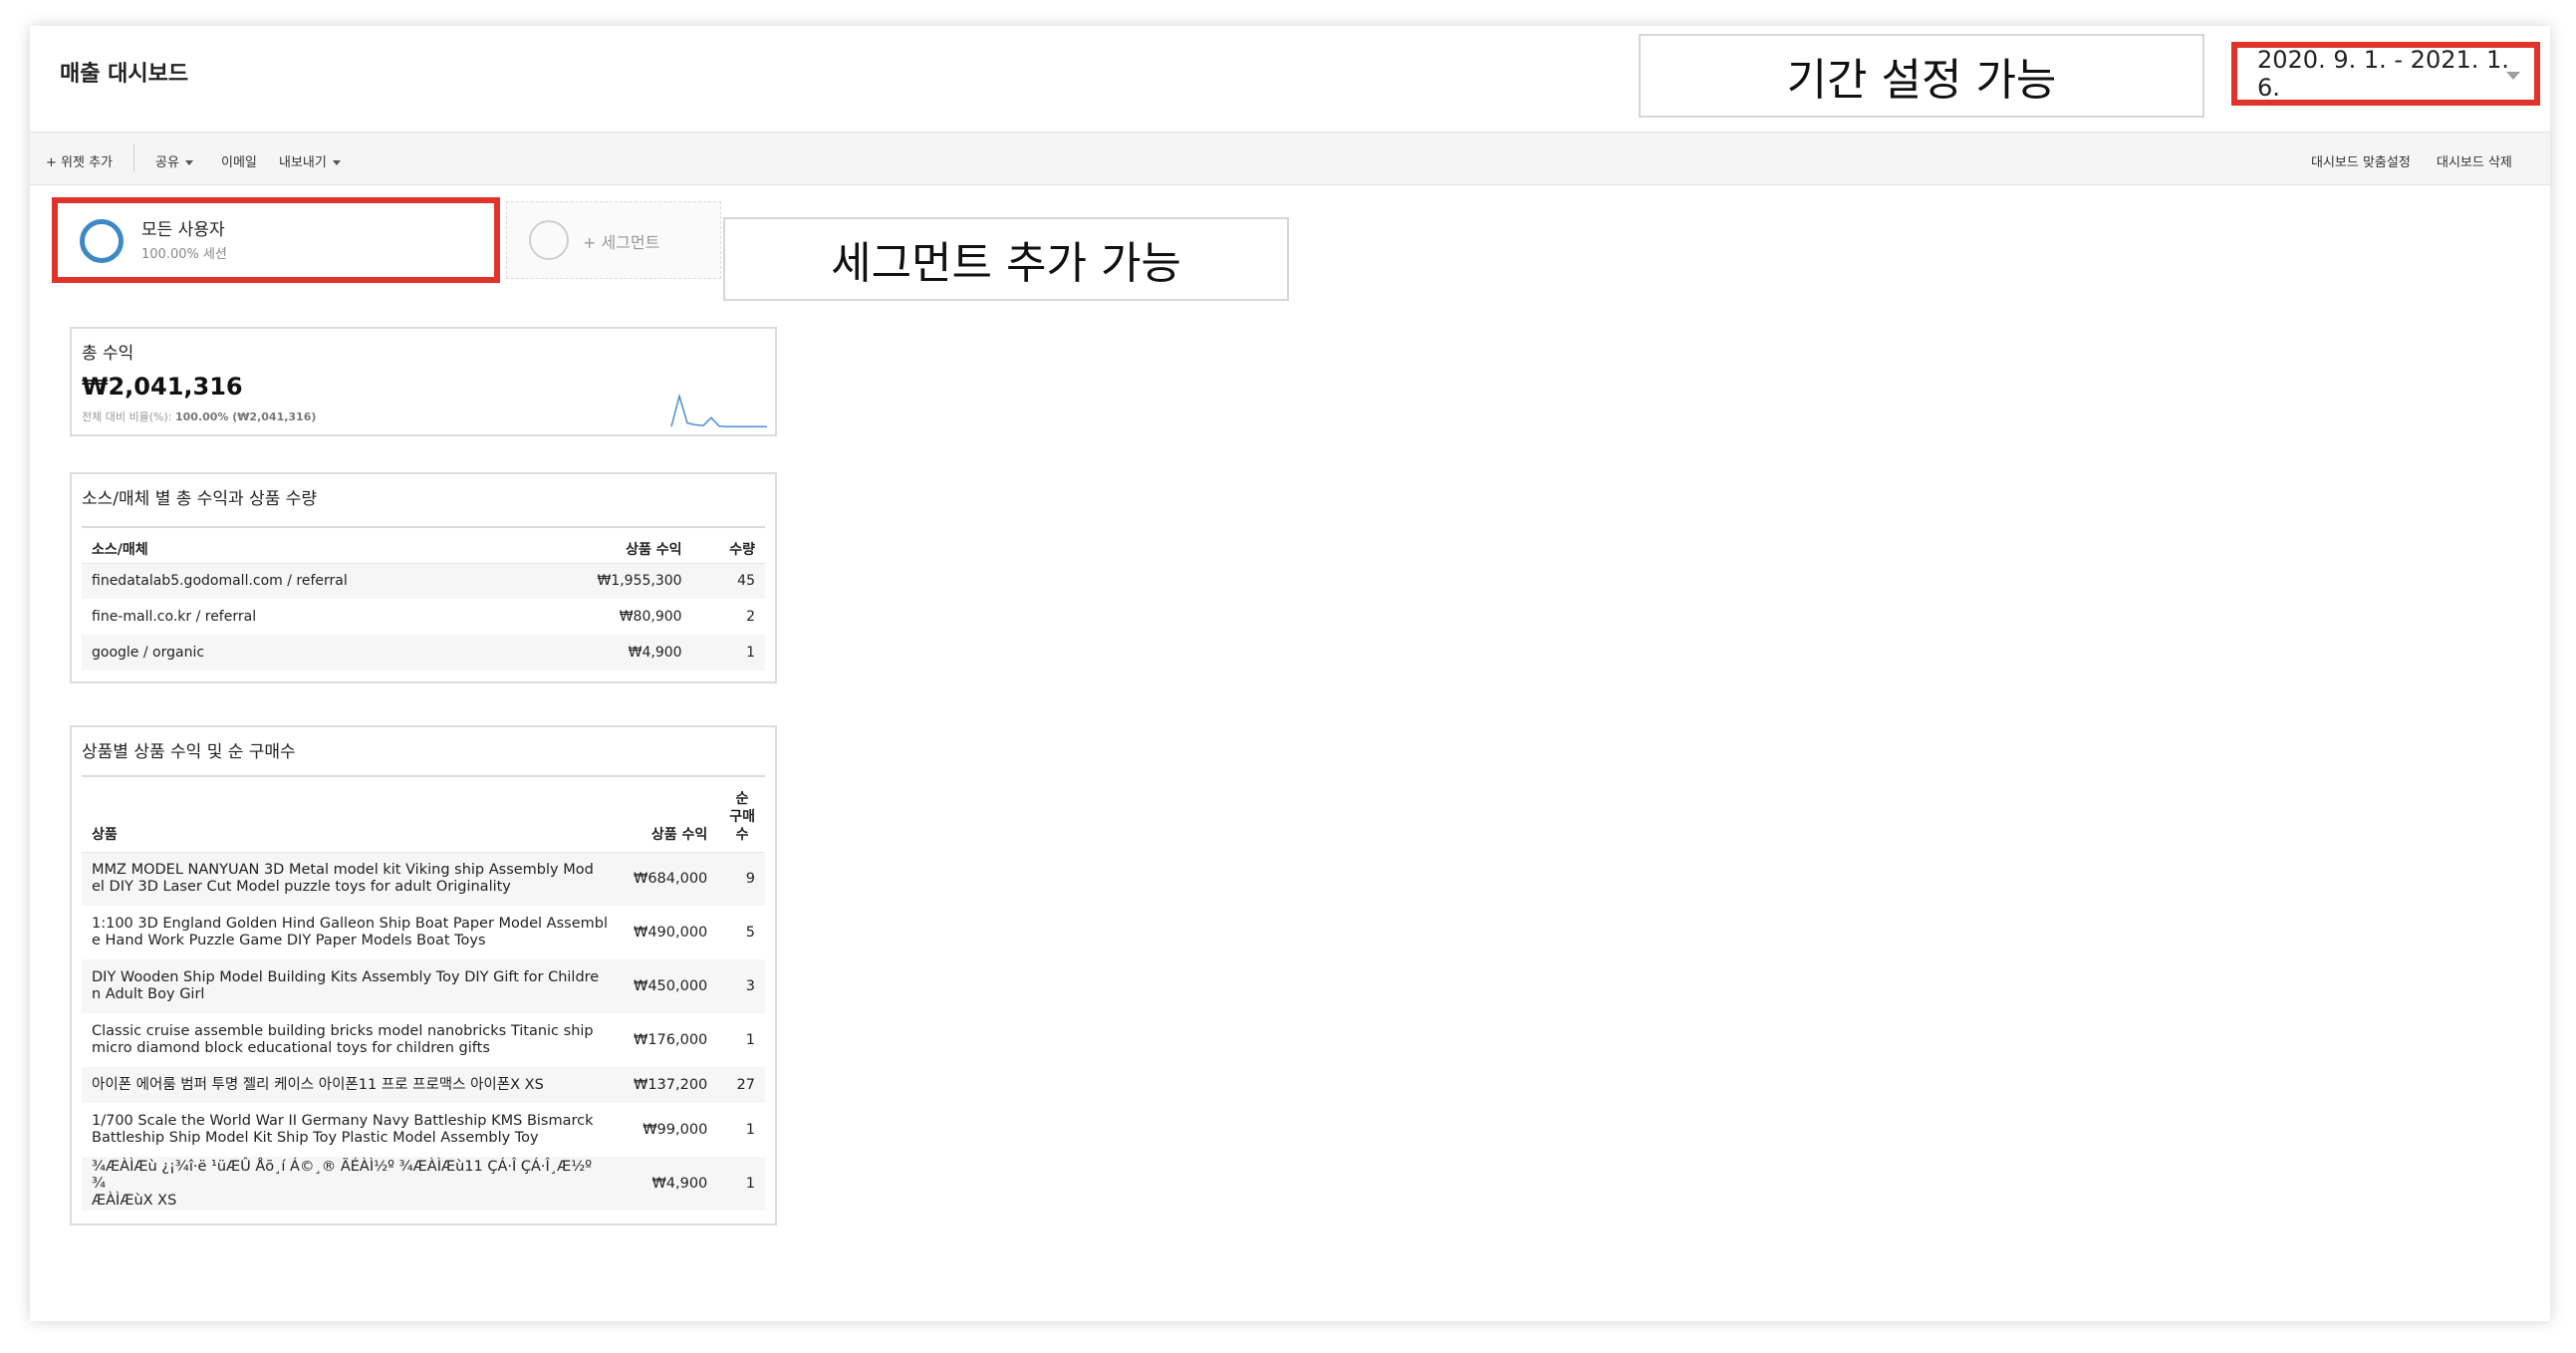 The height and width of the screenshot is (1353, 2576). I want to click on email-button: 이메일, so click(239, 160).